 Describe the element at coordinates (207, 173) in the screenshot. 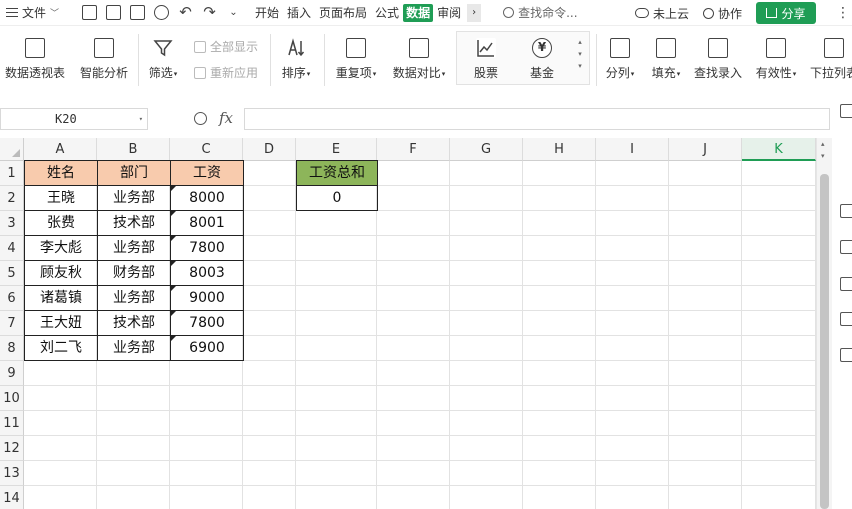

I see `header-cell: 工资` at that location.